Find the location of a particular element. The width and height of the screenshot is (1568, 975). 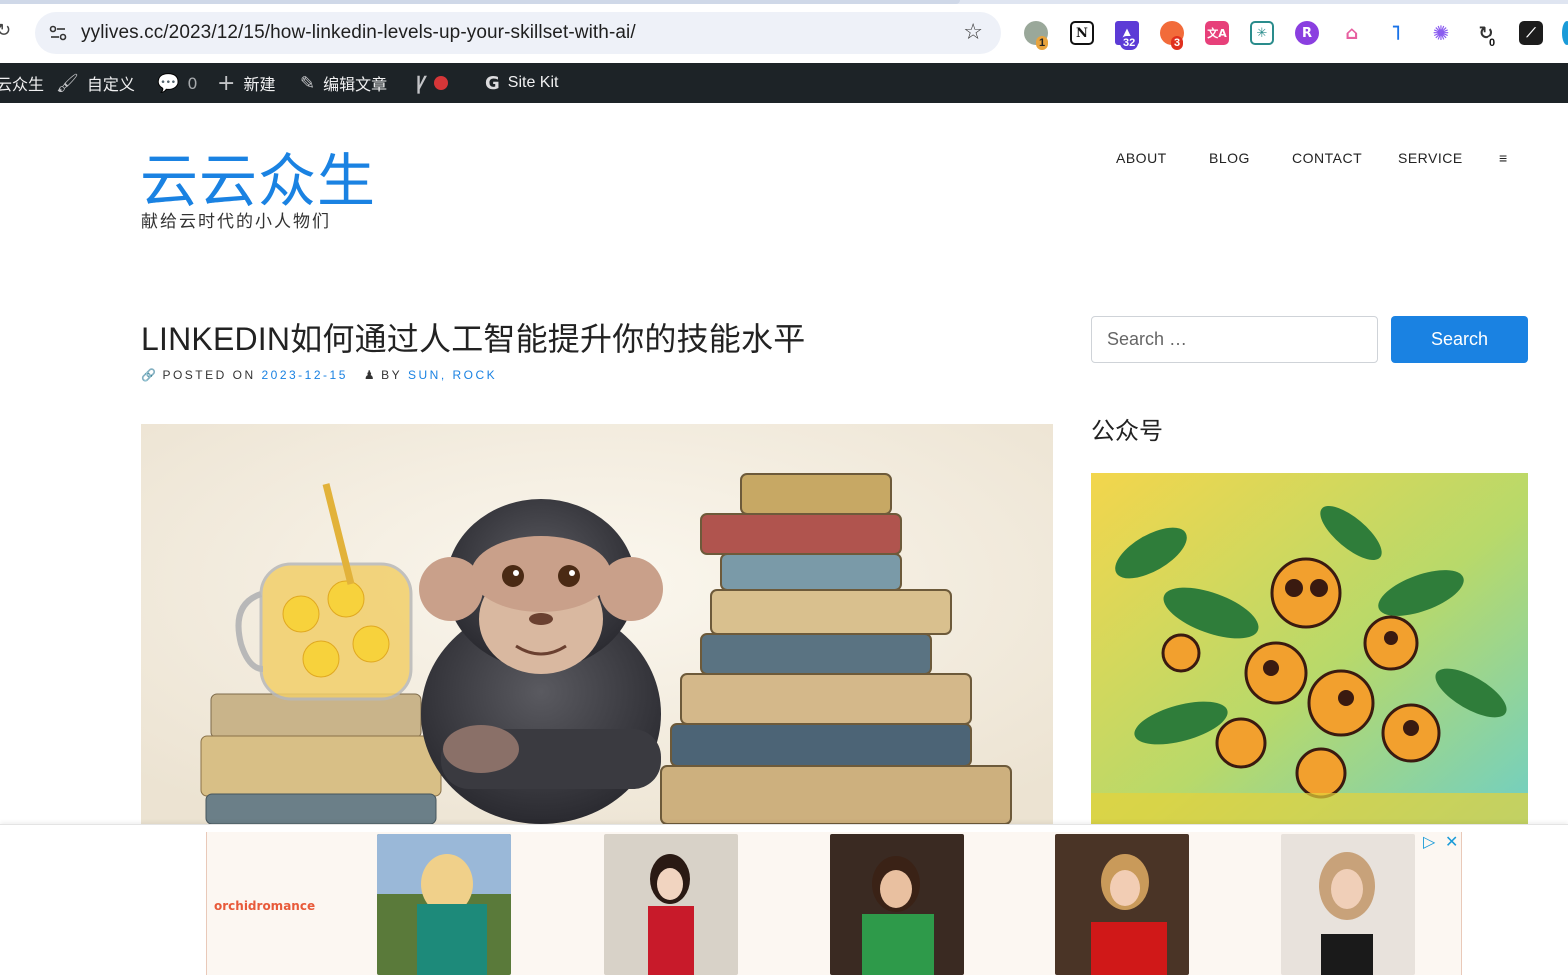

nav-blog: BLOG is located at coordinates (1229, 158).